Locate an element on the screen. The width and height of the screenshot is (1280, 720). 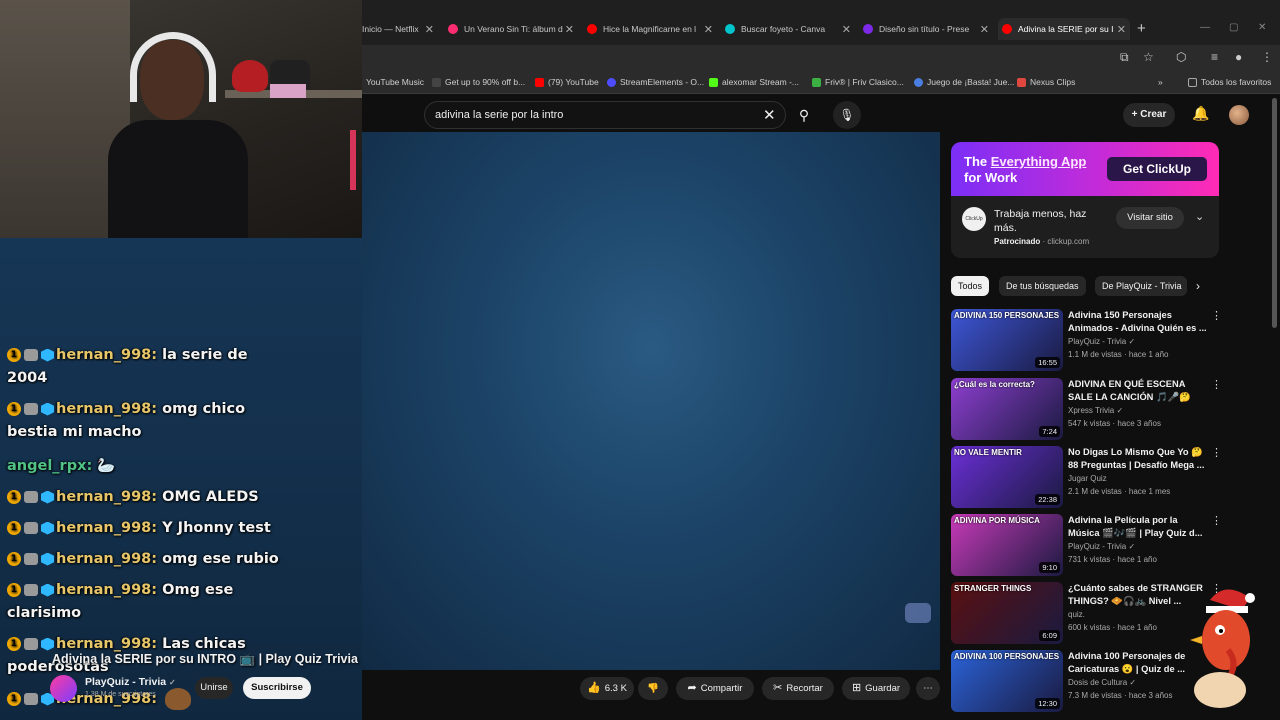
create-button: + Crear is located at coordinates (1149, 115).